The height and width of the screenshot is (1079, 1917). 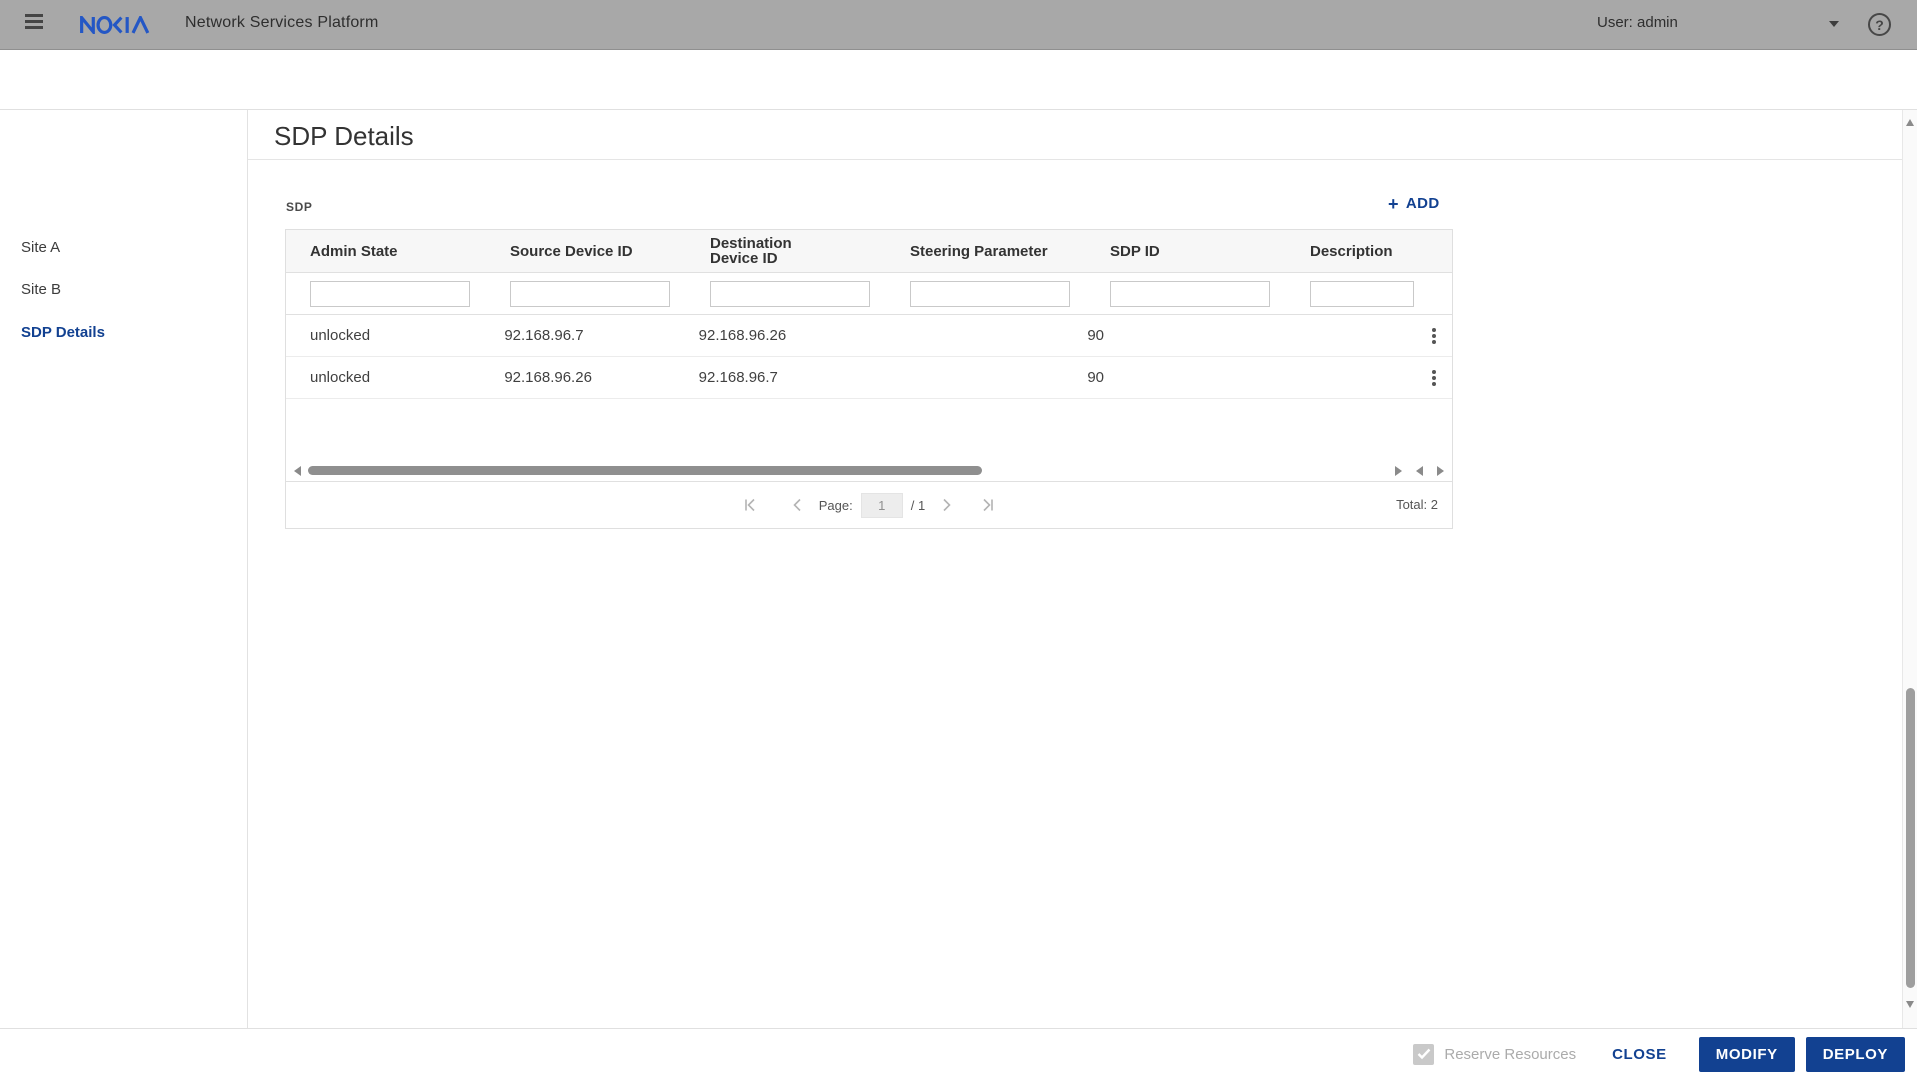 I want to click on chevron-down-icon, so click(x=1834, y=24).